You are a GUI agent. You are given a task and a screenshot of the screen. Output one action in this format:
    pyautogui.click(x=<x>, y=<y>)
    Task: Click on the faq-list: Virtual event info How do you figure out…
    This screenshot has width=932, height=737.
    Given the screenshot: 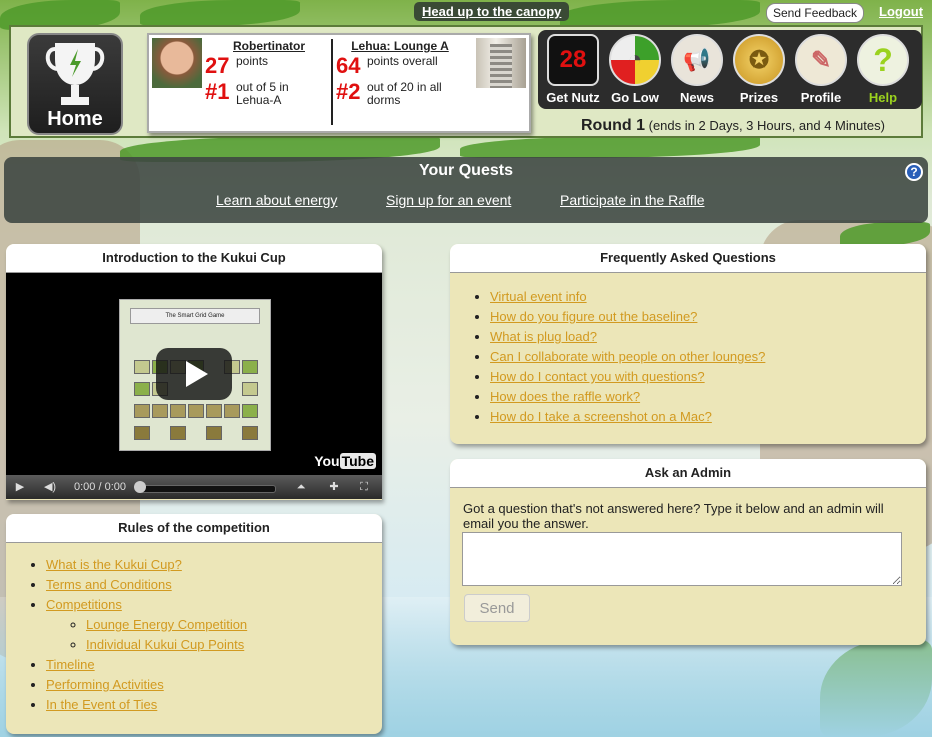 What is the action you would take?
    pyautogui.click(x=688, y=357)
    